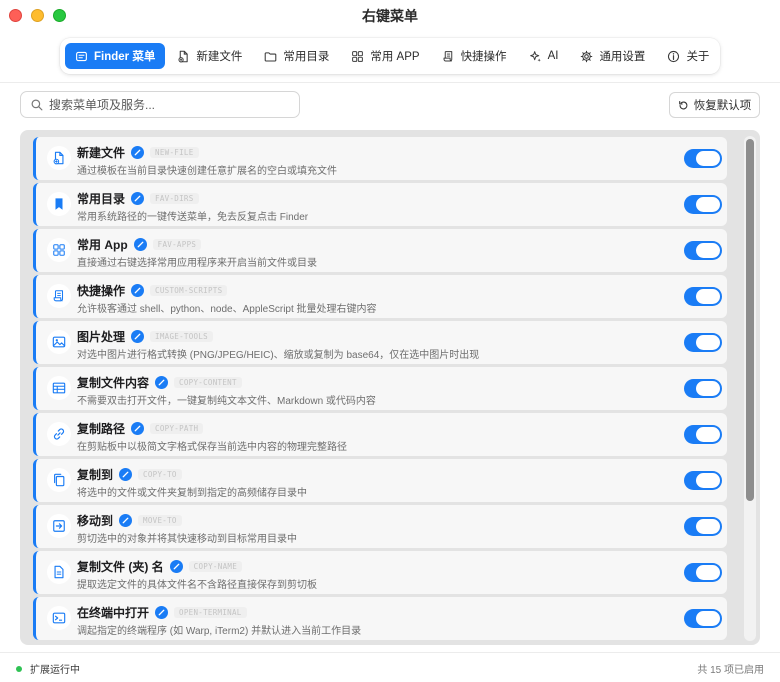 This screenshot has width=780, height=682. I want to click on finder-menu-icon, so click(81, 56).